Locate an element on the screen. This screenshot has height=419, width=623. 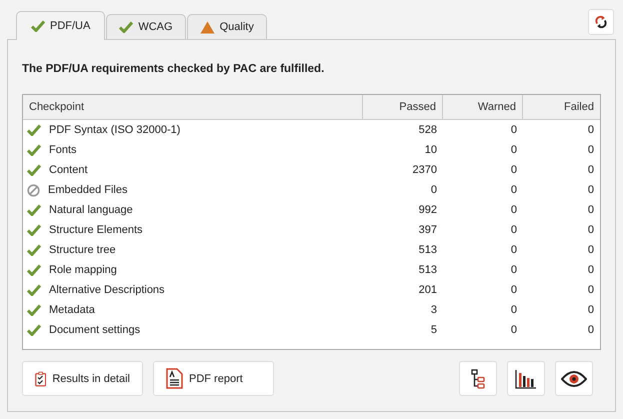
table-cell: 3 is located at coordinates (433, 310).